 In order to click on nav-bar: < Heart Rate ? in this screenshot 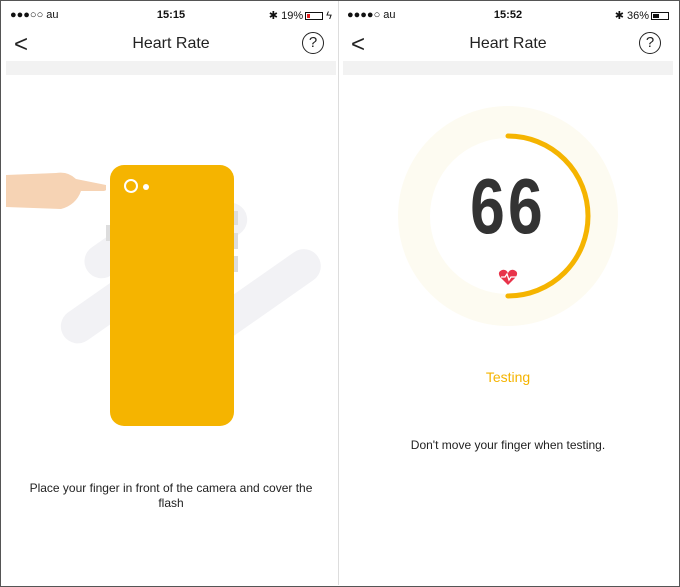, I will do `click(171, 44)`.